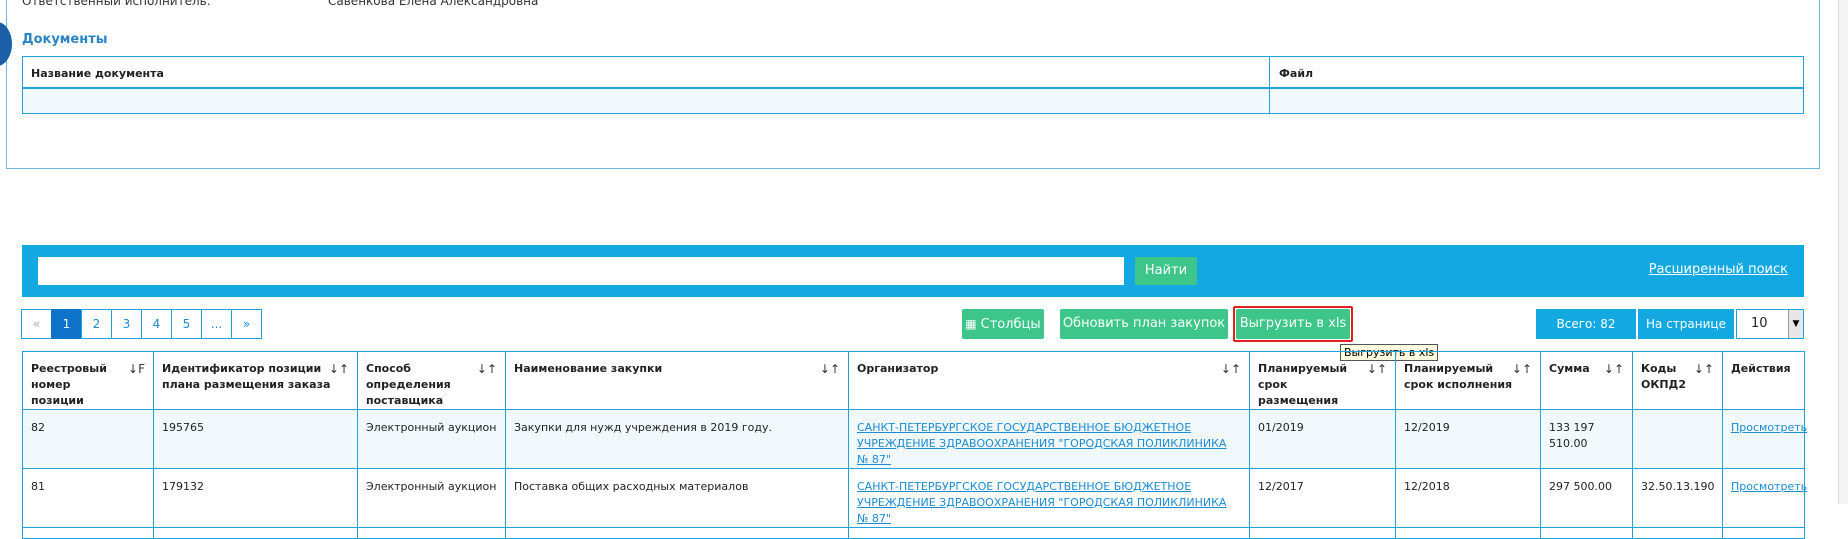 The width and height of the screenshot is (1848, 539). Describe the element at coordinates (1686, 324) in the screenshot. I see `per-page-label: На странице` at that location.